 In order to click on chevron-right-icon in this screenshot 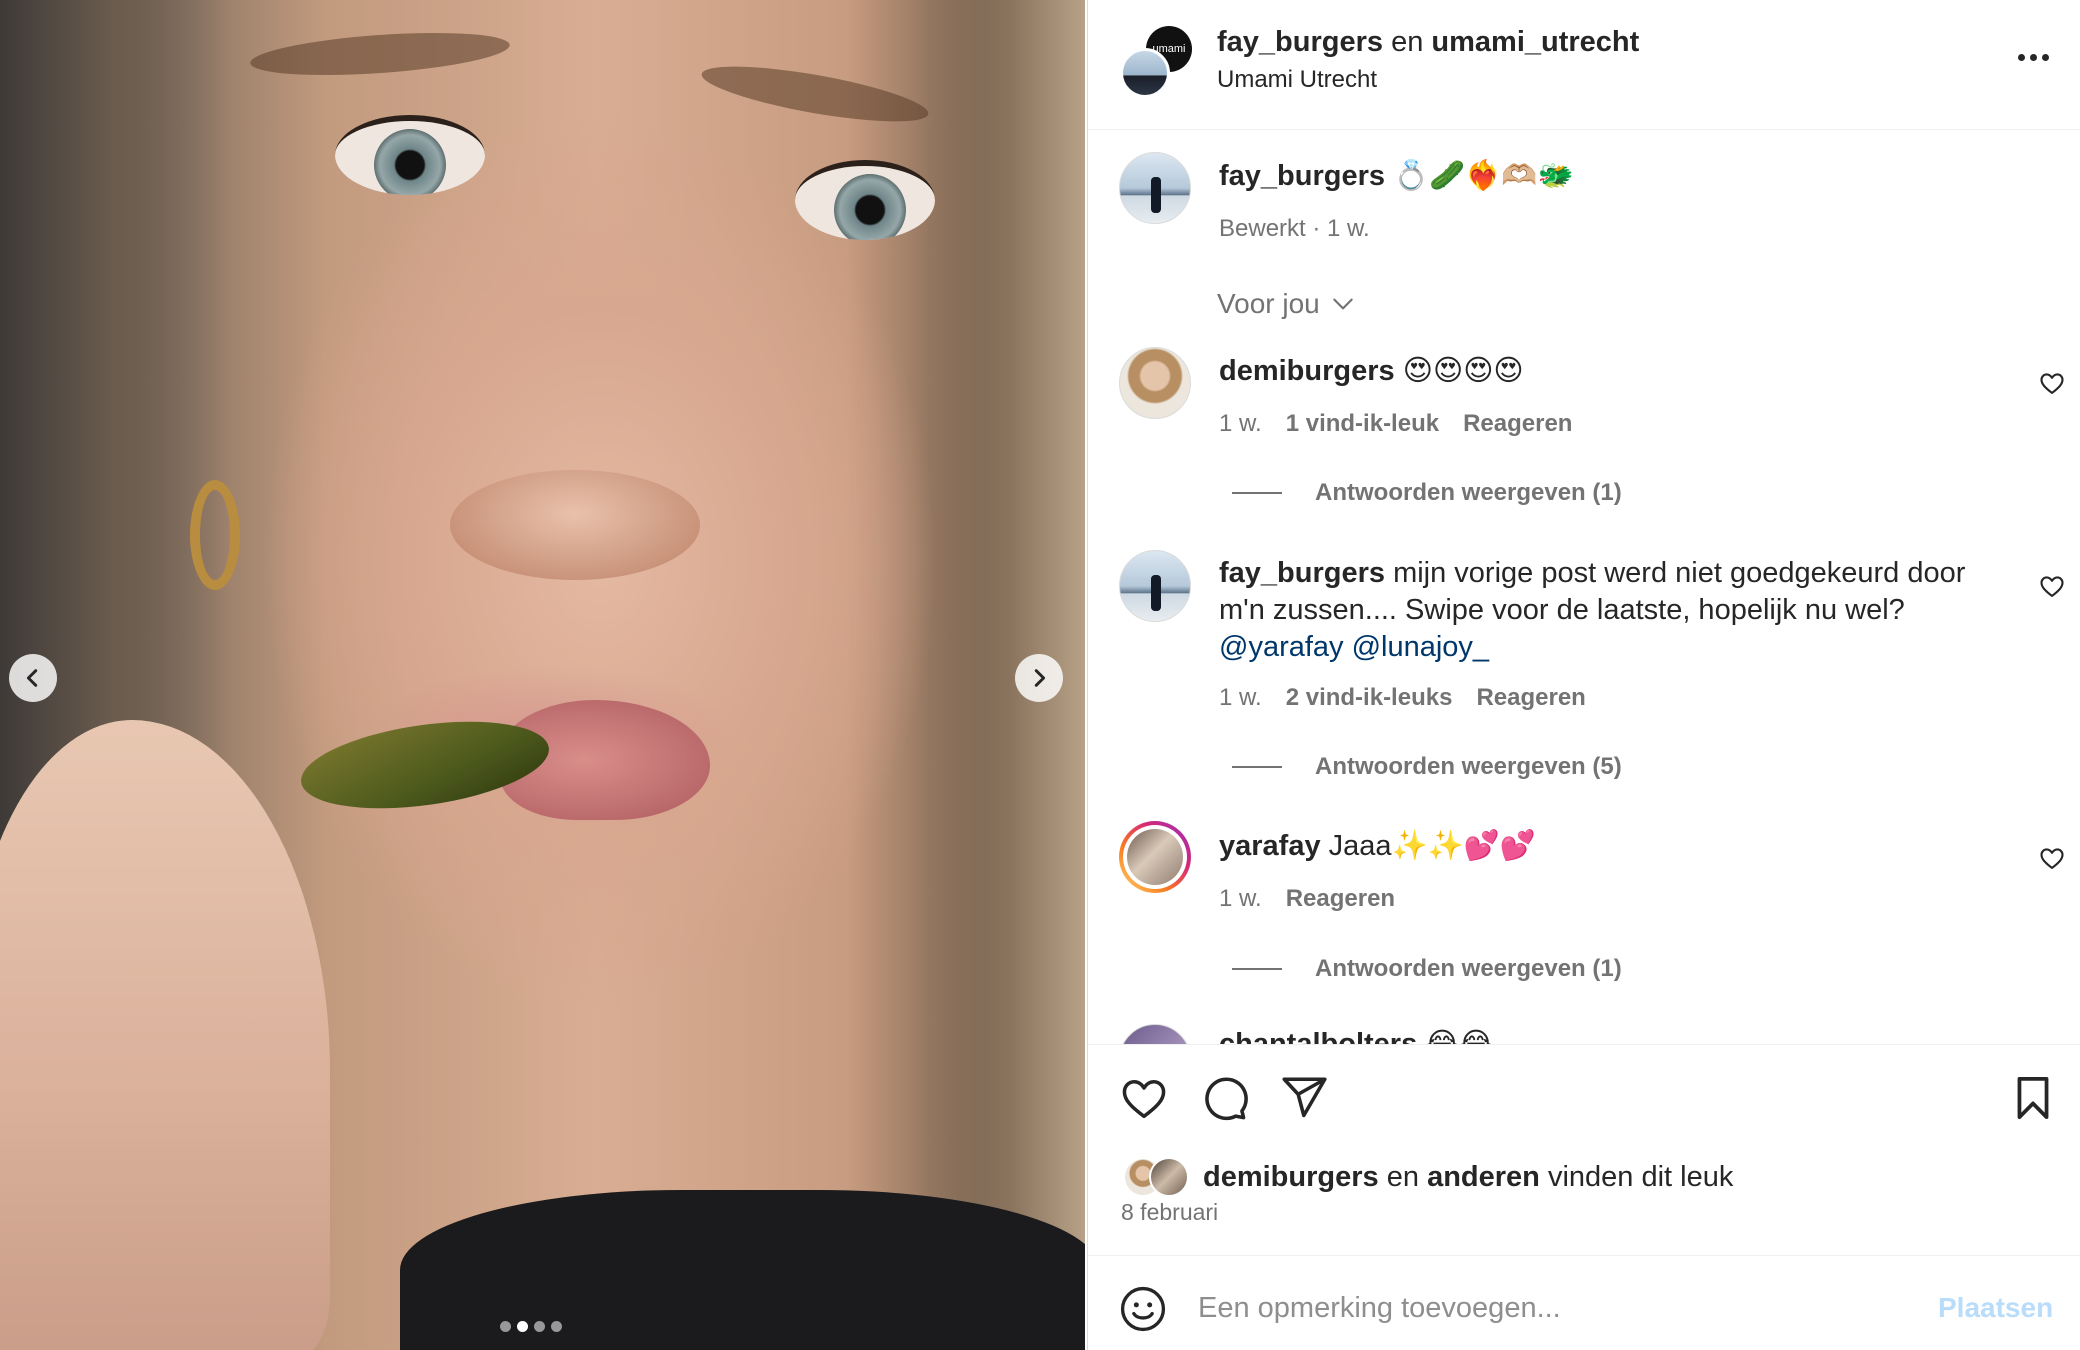, I will do `click(1040, 678)`.